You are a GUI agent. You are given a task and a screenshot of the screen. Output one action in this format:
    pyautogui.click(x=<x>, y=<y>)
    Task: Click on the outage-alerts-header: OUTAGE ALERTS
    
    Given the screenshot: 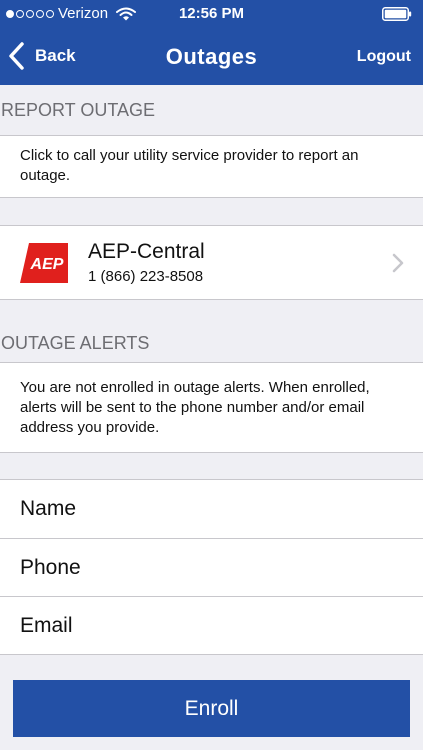 What is the action you would take?
    pyautogui.click(x=75, y=343)
    